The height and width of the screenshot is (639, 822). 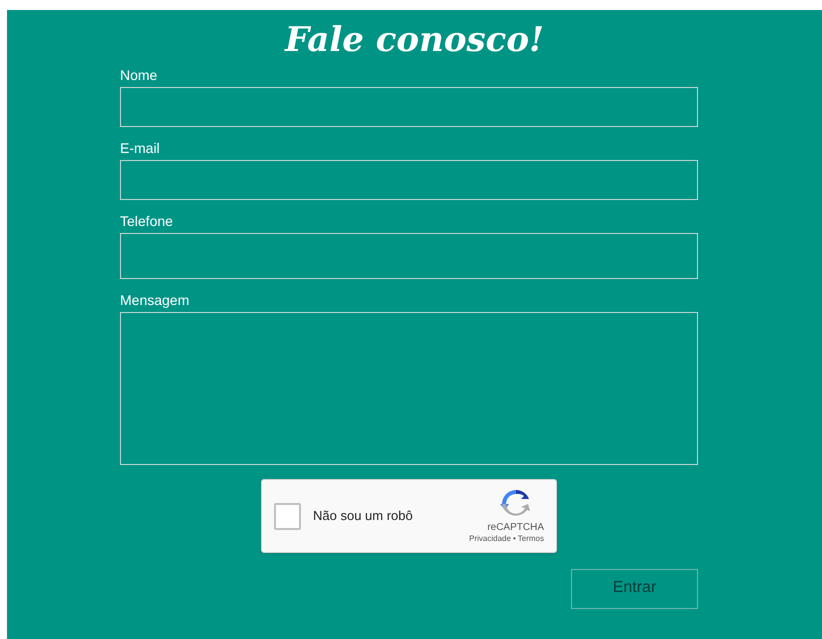 I want to click on captcha-label: Não sou um robô, so click(x=363, y=516).